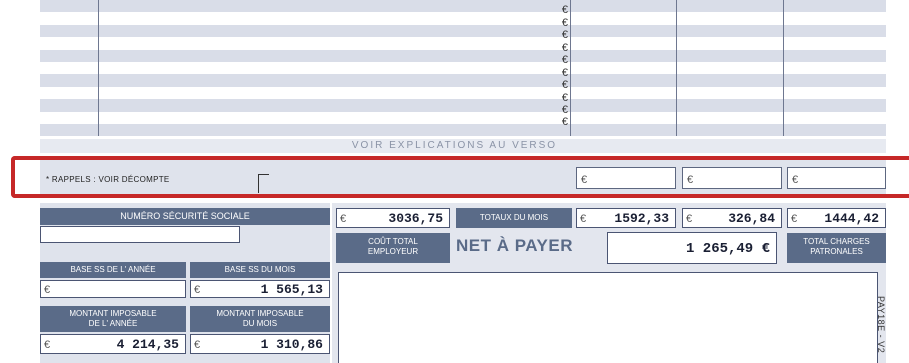 The width and height of the screenshot is (909, 363). Describe the element at coordinates (113, 289) in the screenshot. I see `base-ss-annee-field: €` at that location.